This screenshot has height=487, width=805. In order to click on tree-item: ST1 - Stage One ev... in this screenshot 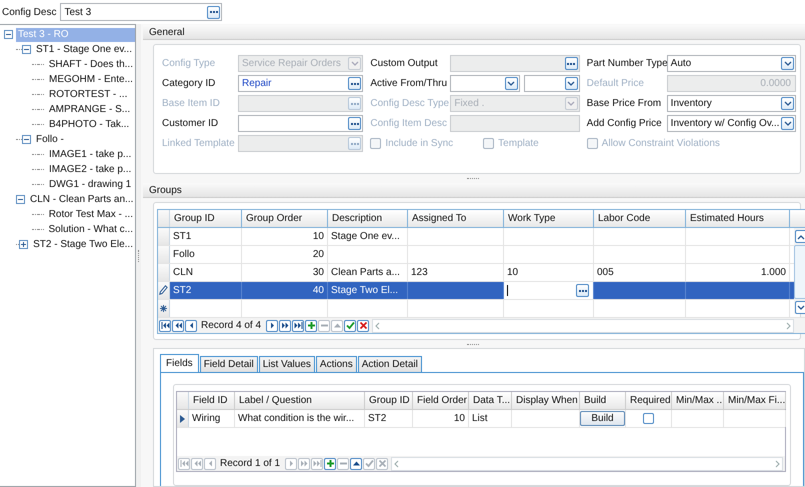, I will do `click(84, 49)`.